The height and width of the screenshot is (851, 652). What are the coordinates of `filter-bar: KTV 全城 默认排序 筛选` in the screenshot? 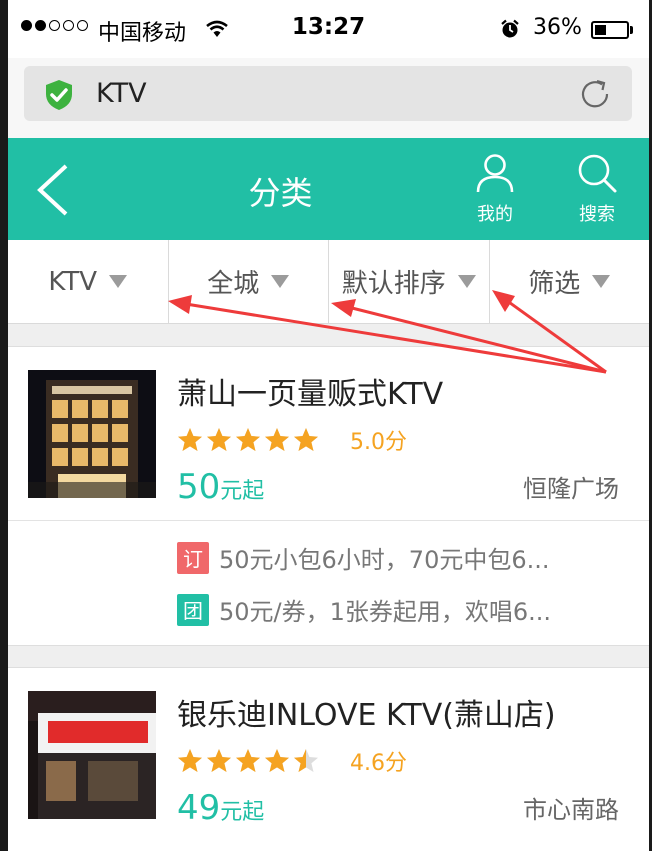 It's located at (328, 282).